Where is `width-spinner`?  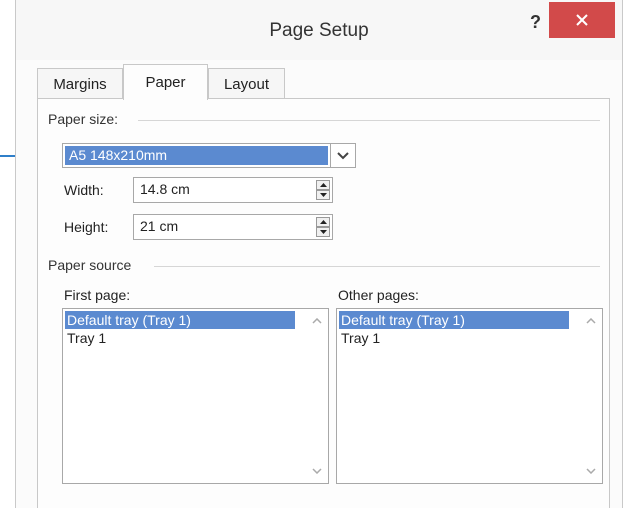 width-spinner is located at coordinates (233, 190).